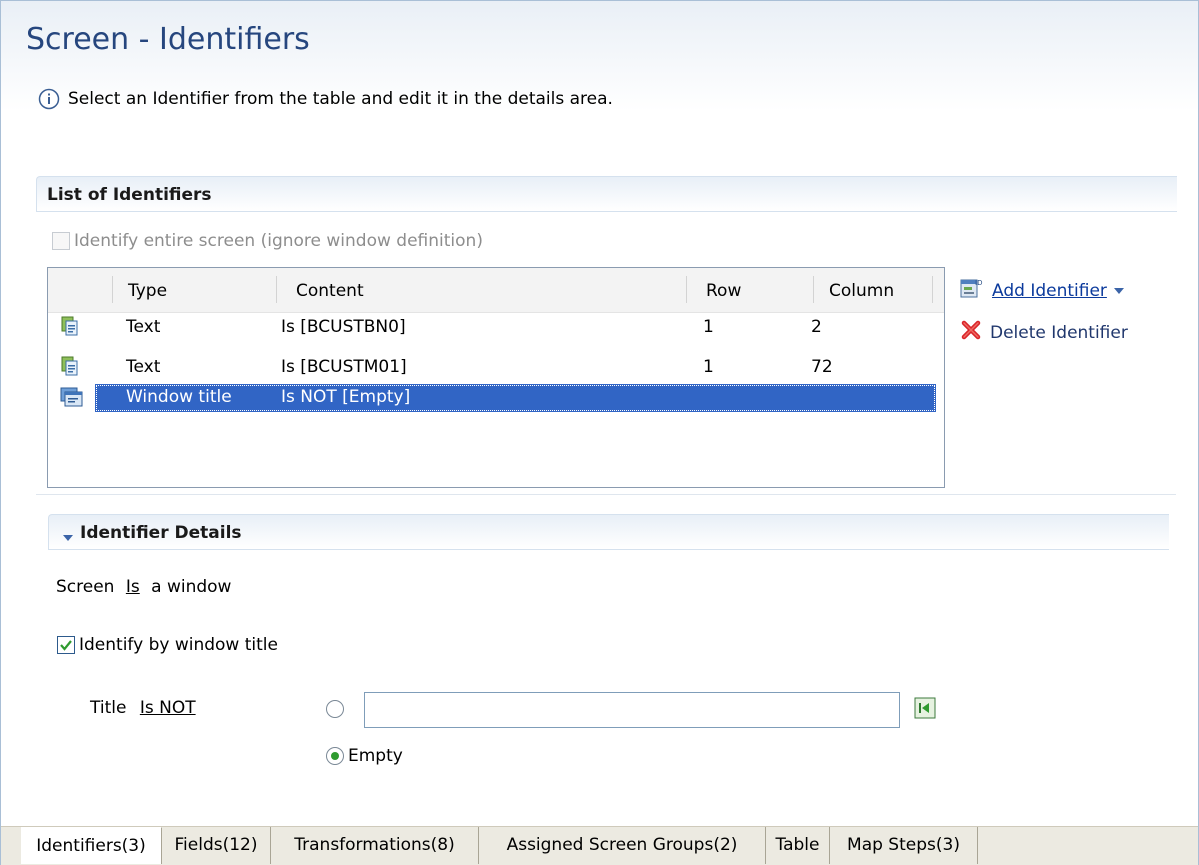 The image size is (1199, 865). I want to click on column-header-column: Column, so click(861, 291).